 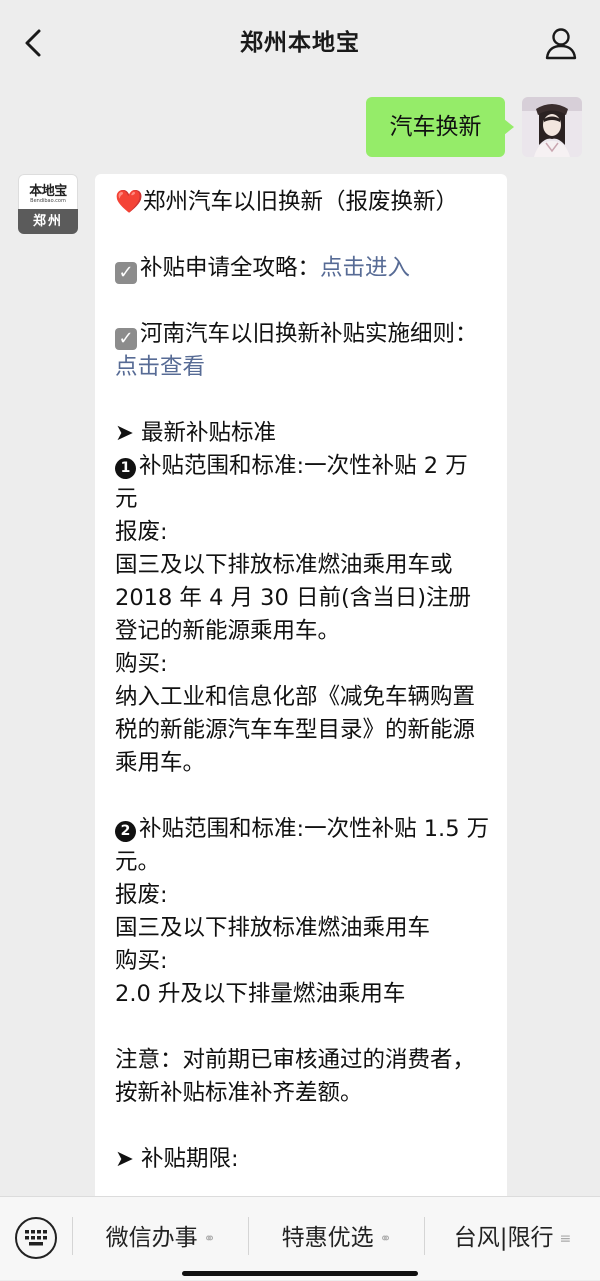 What do you see at coordinates (302, 351) in the screenshot?
I see `rule-line: ✓ 河南汽车以旧换新补贴实施细则： 点击查看` at bounding box center [302, 351].